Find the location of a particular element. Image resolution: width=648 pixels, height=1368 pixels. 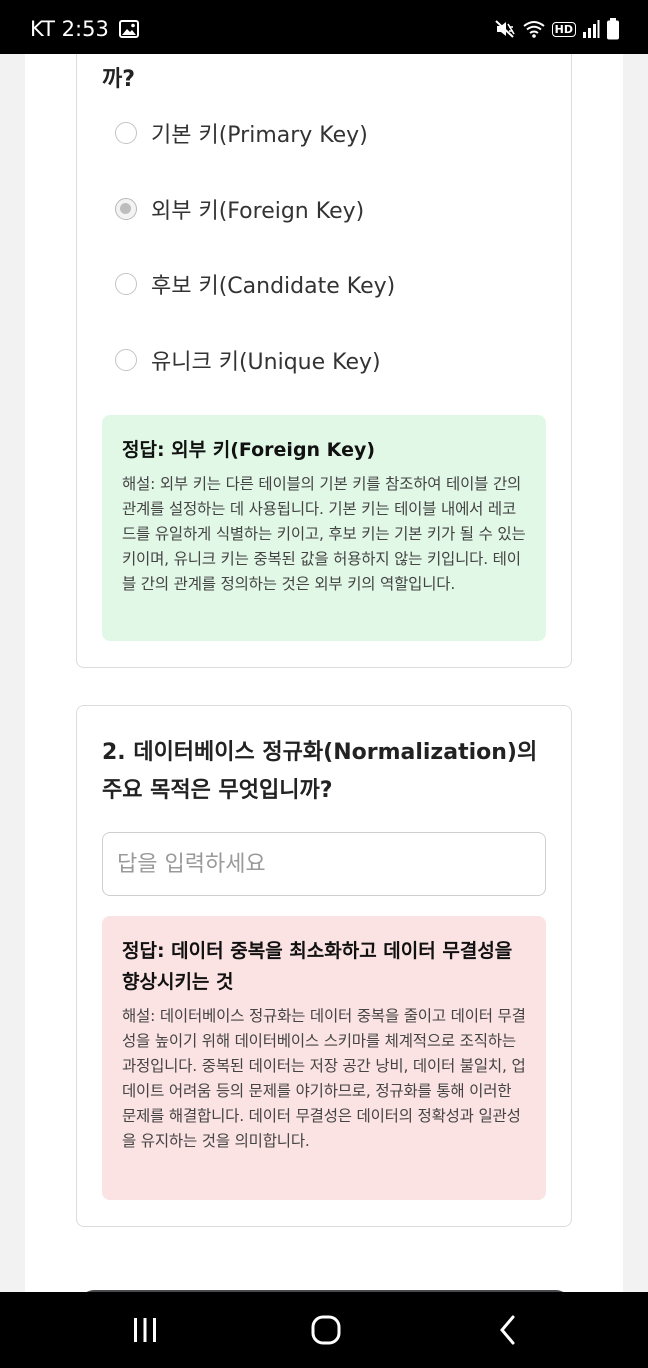

option-label: 유니크 키(Unique Key) is located at coordinates (266, 362).